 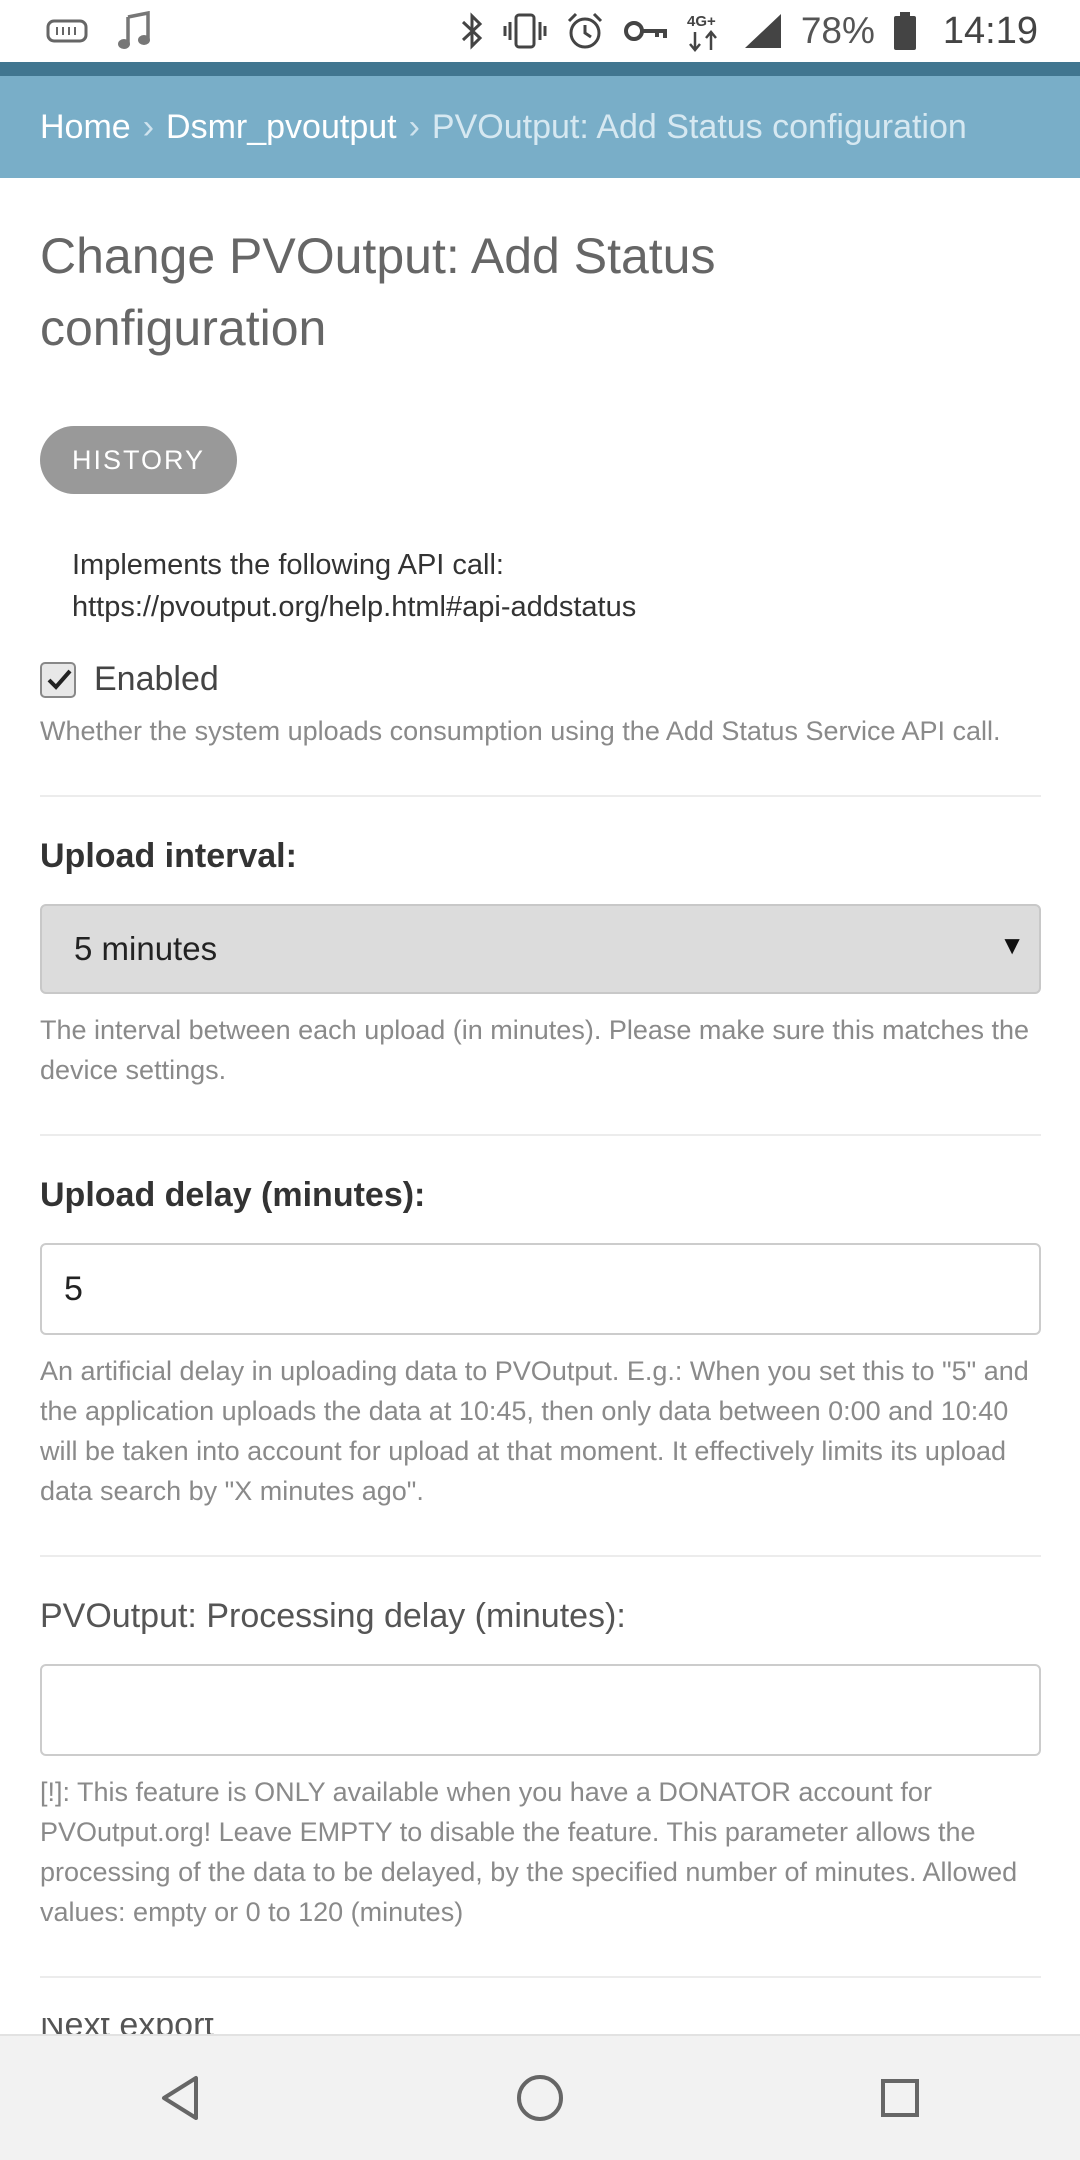 I want to click on enabled-row: Enabled, so click(x=540, y=679).